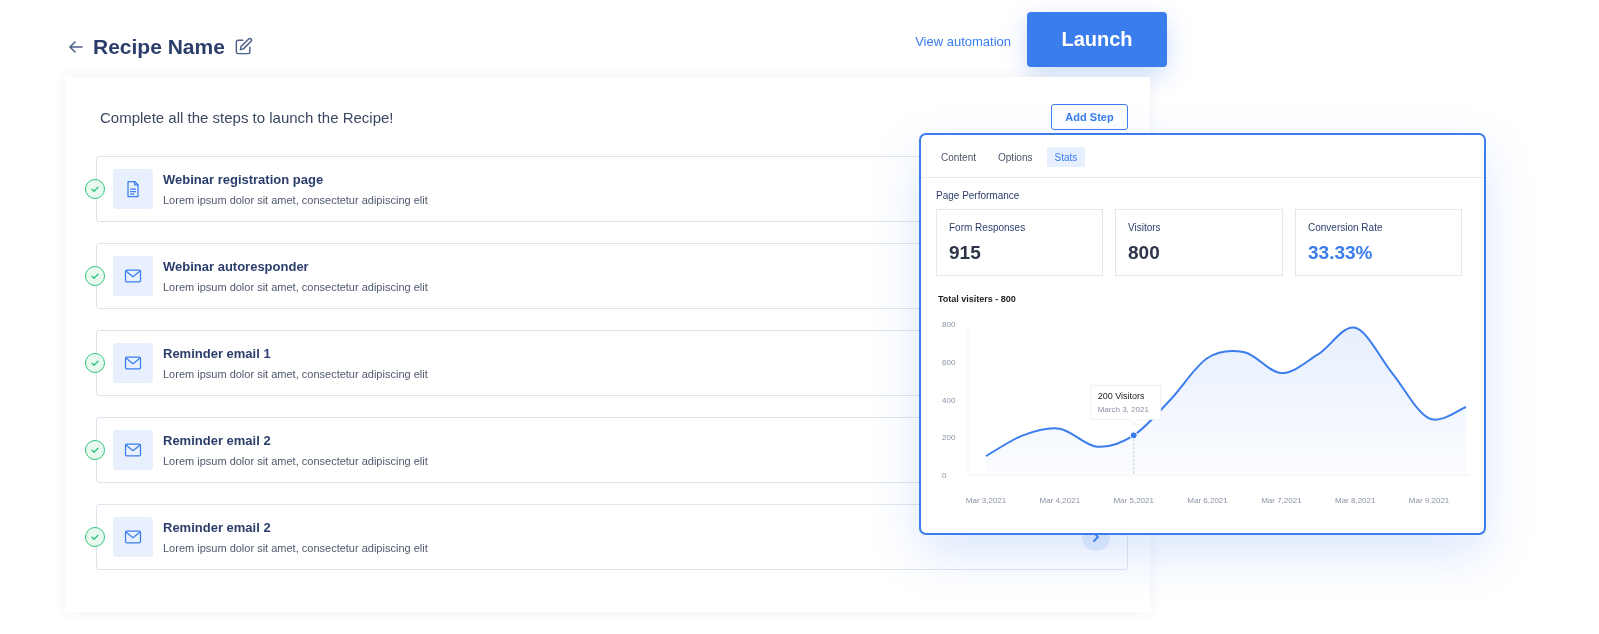  Describe the element at coordinates (949, 324) in the screenshot. I see `axis-label: 800` at that location.